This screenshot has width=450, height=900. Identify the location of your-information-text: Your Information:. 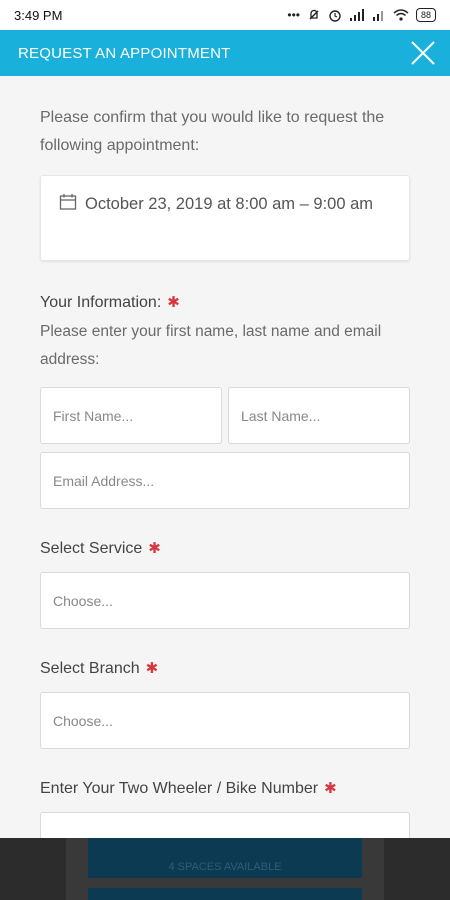
(101, 302).